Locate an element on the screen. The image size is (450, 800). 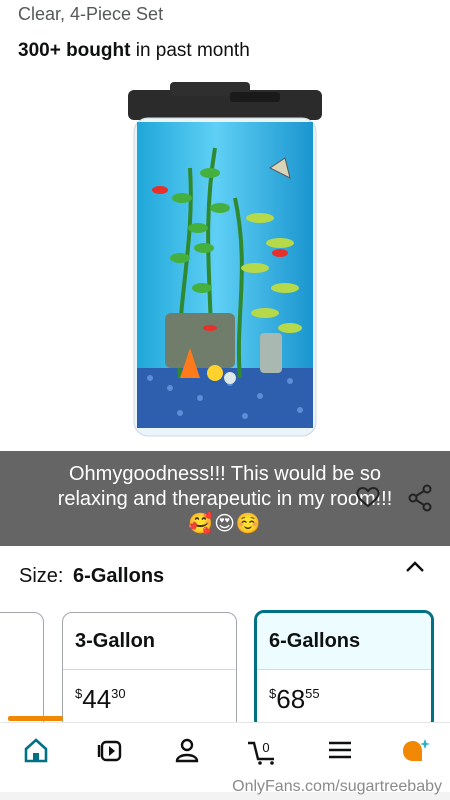
bought-count-bold: 300+ bought is located at coordinates (74, 50).